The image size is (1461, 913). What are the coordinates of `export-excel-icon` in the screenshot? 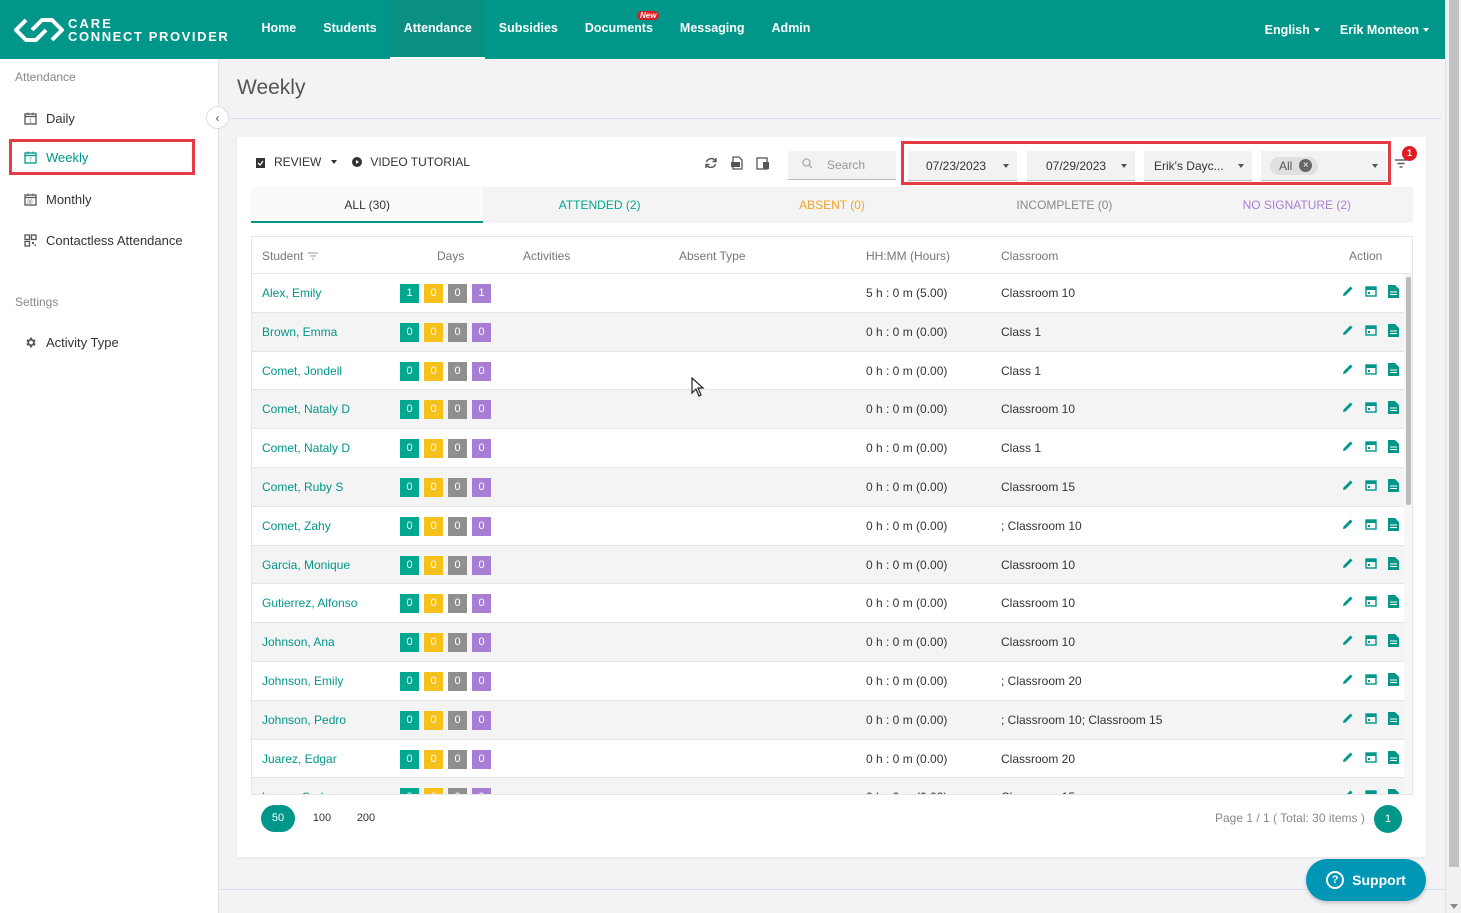 It's located at (763, 163).